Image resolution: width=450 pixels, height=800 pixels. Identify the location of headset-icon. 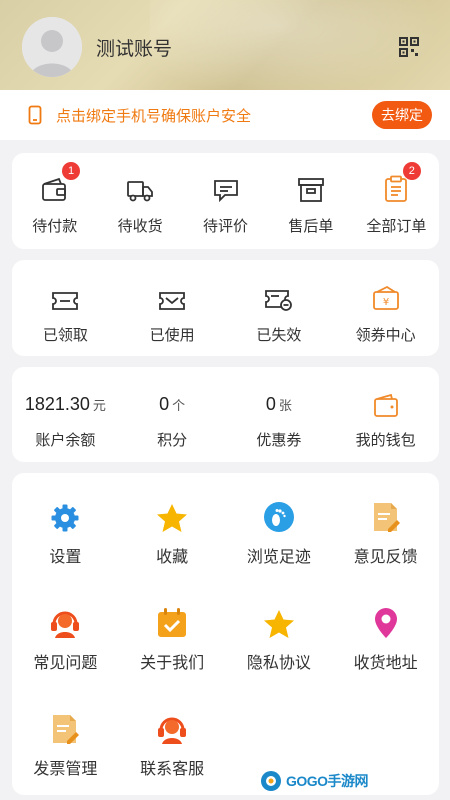
(65, 624).